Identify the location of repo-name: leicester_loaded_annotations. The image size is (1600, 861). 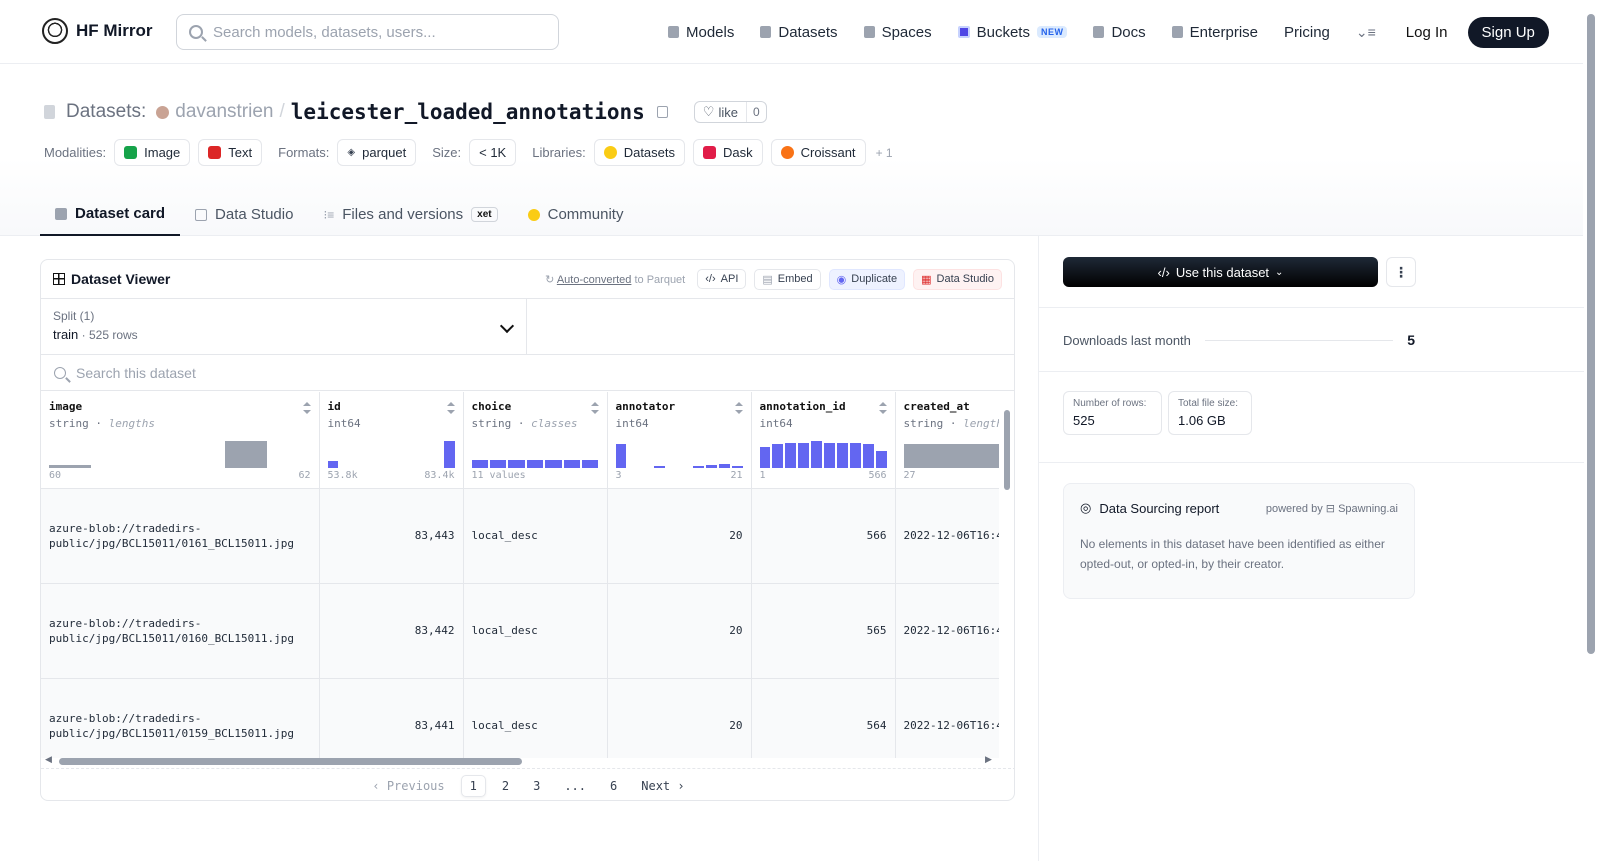
(468, 112).